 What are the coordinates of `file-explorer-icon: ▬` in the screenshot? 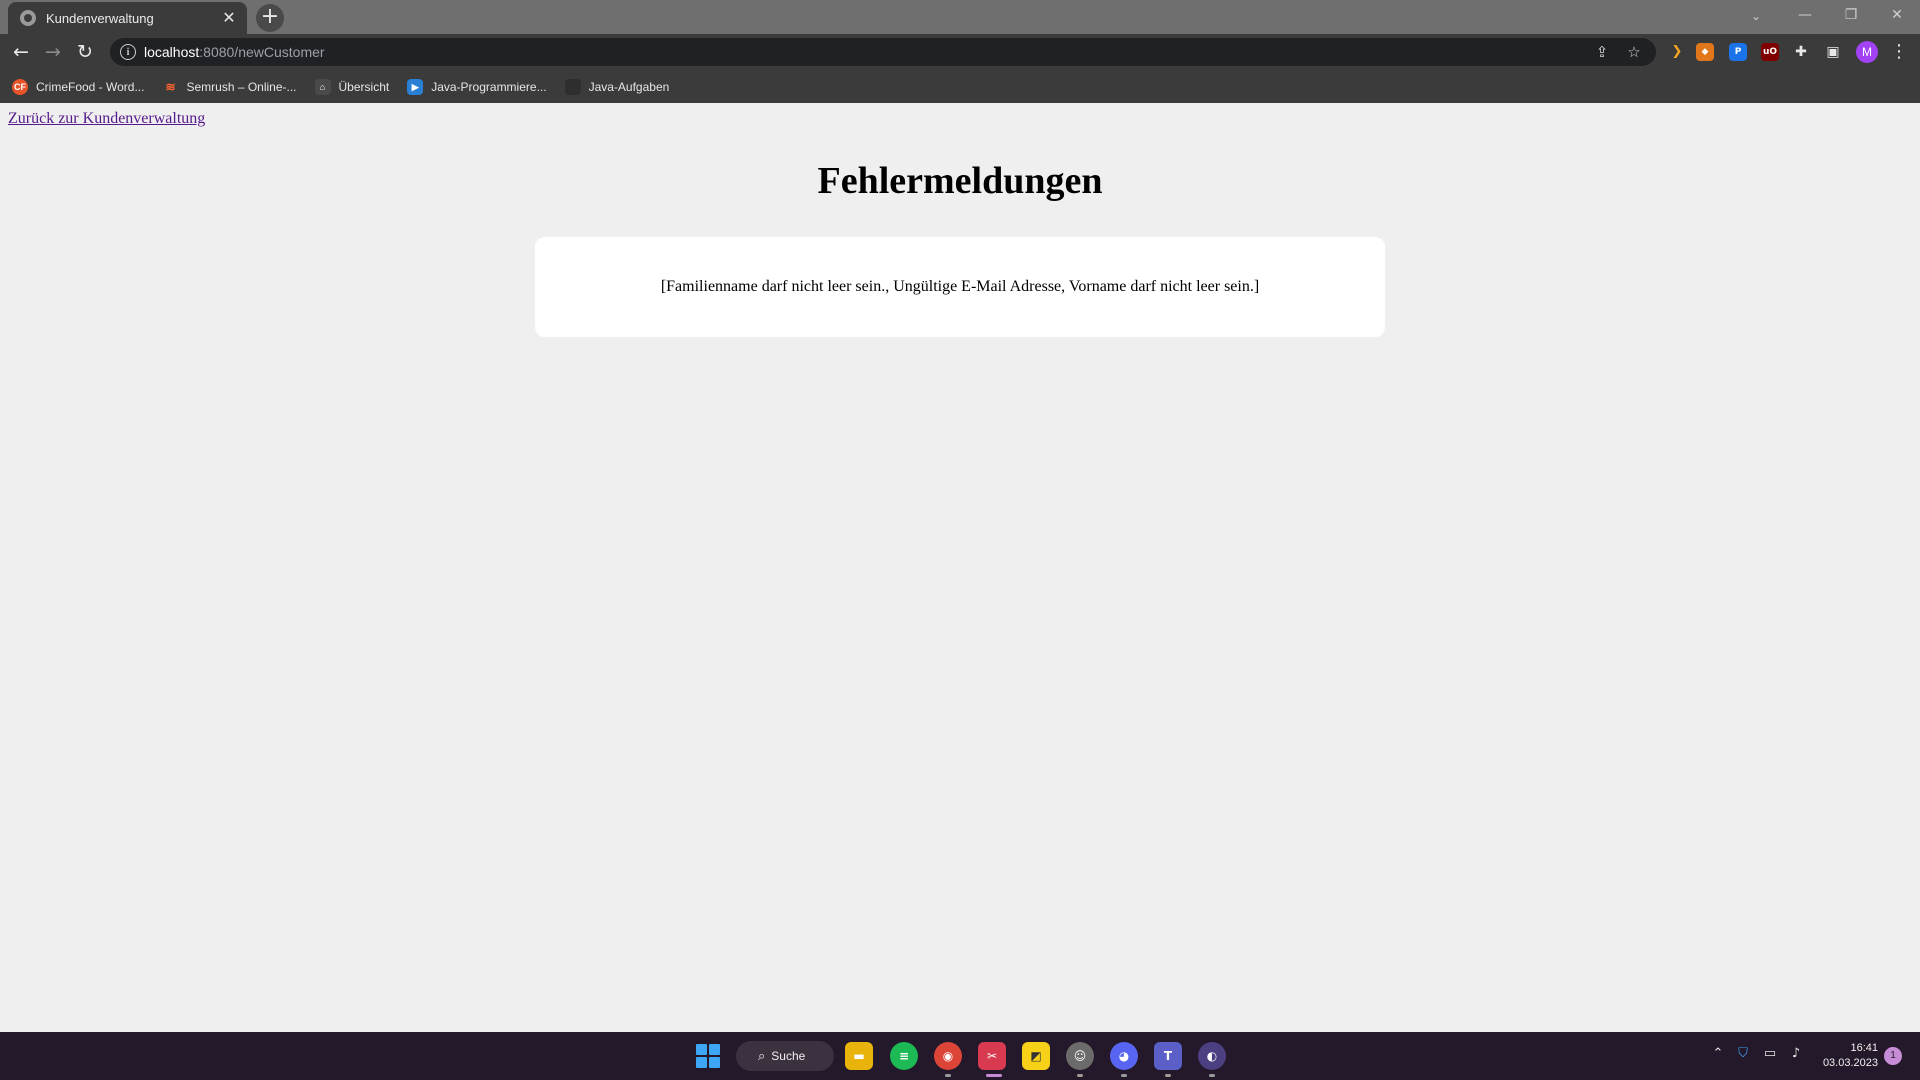 It's located at (859, 1056).